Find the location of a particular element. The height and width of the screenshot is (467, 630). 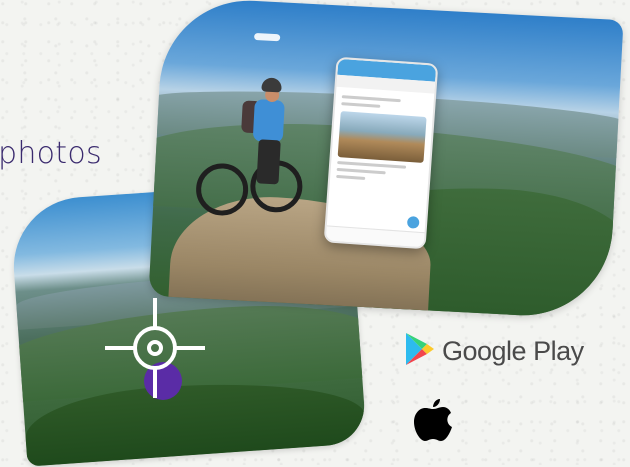

google-play-link: Google Play is located at coordinates (495, 351).